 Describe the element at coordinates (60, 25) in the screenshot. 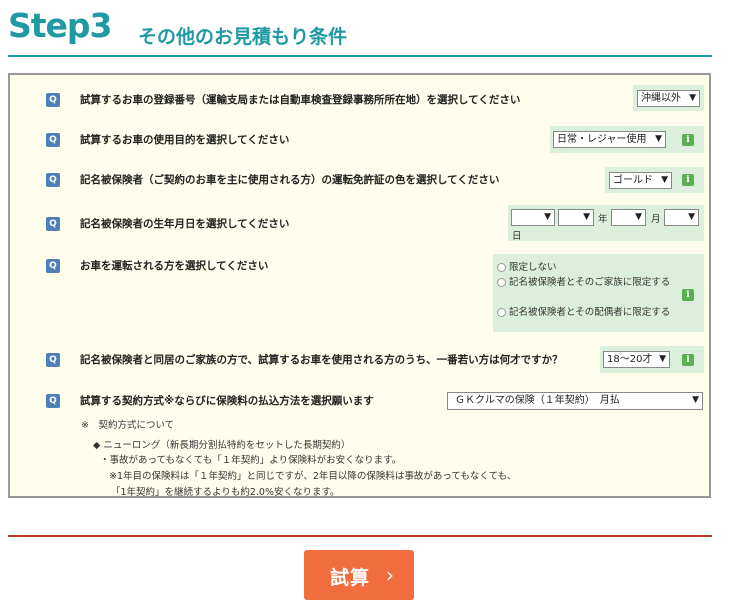

I see `step-label: Step3` at that location.